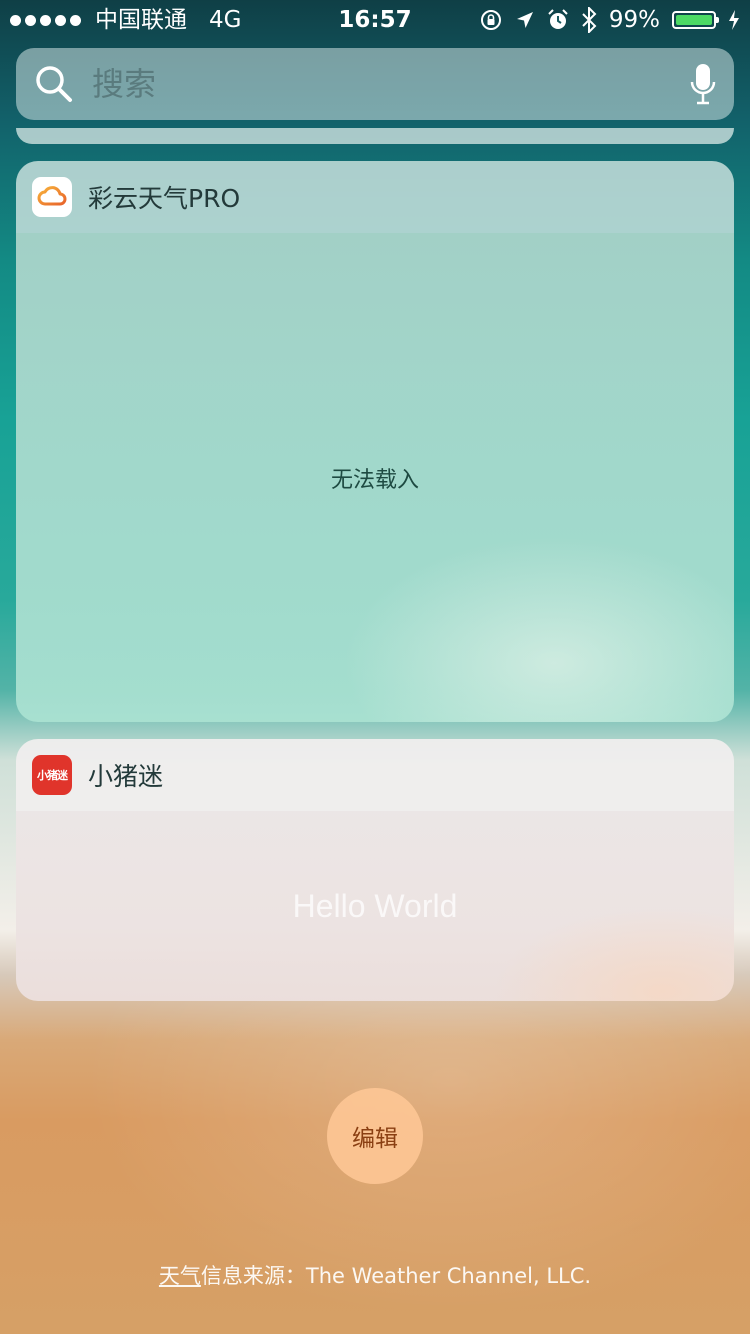 This screenshot has width=750, height=1334. Describe the element at coordinates (375, 197) in the screenshot. I see `widget-header: 彩云天气PRO` at that location.